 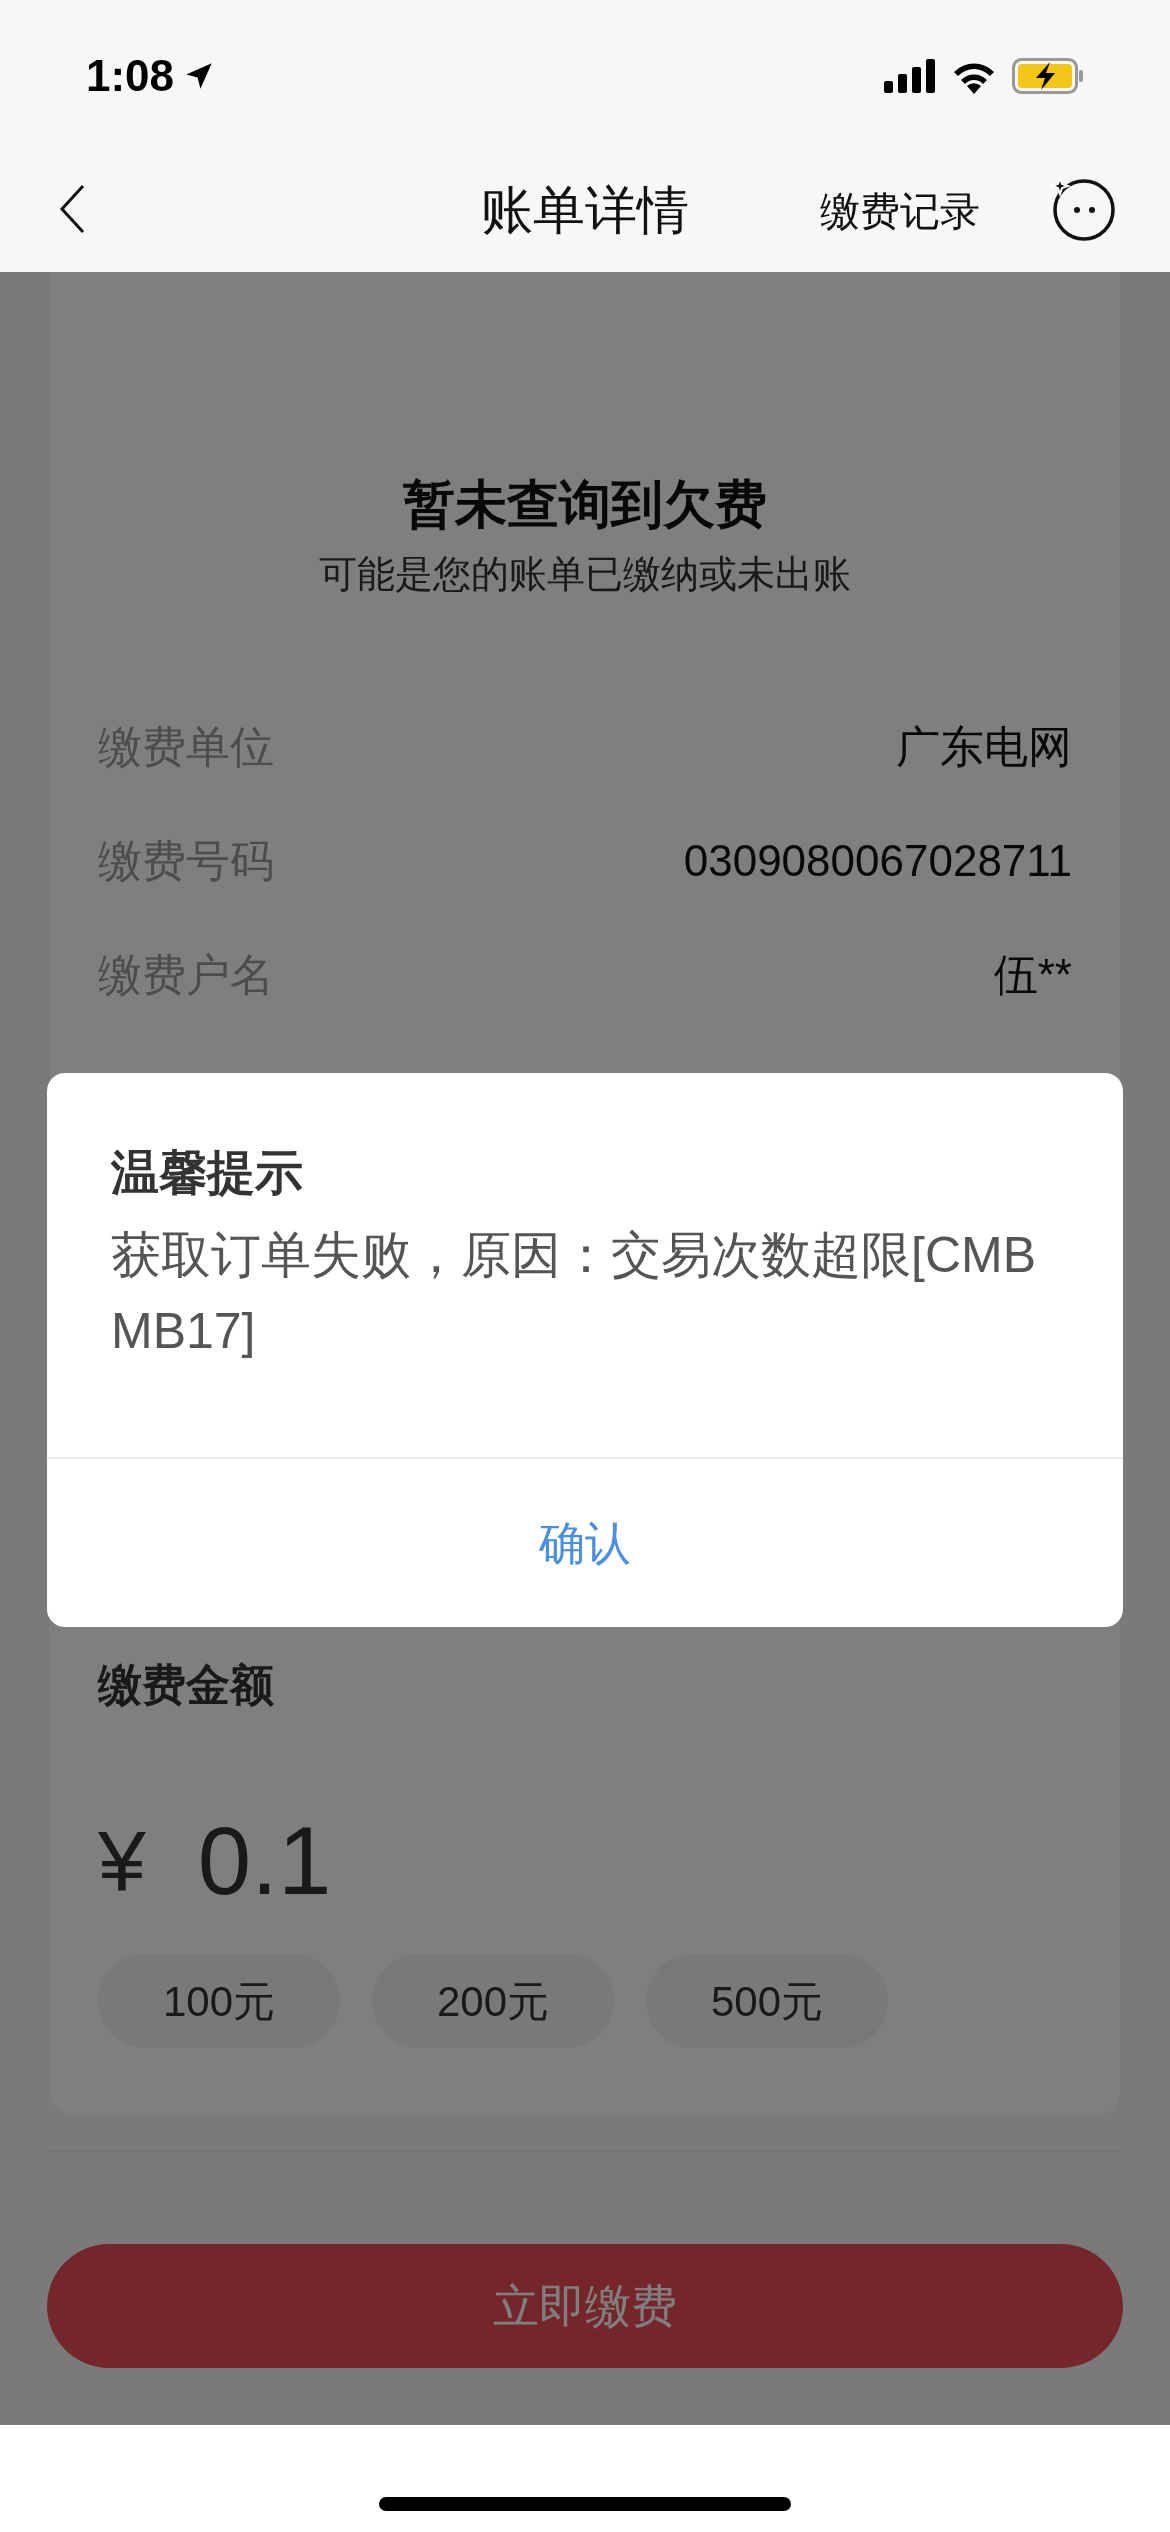 I want to click on signal-icon, so click(x=910, y=76).